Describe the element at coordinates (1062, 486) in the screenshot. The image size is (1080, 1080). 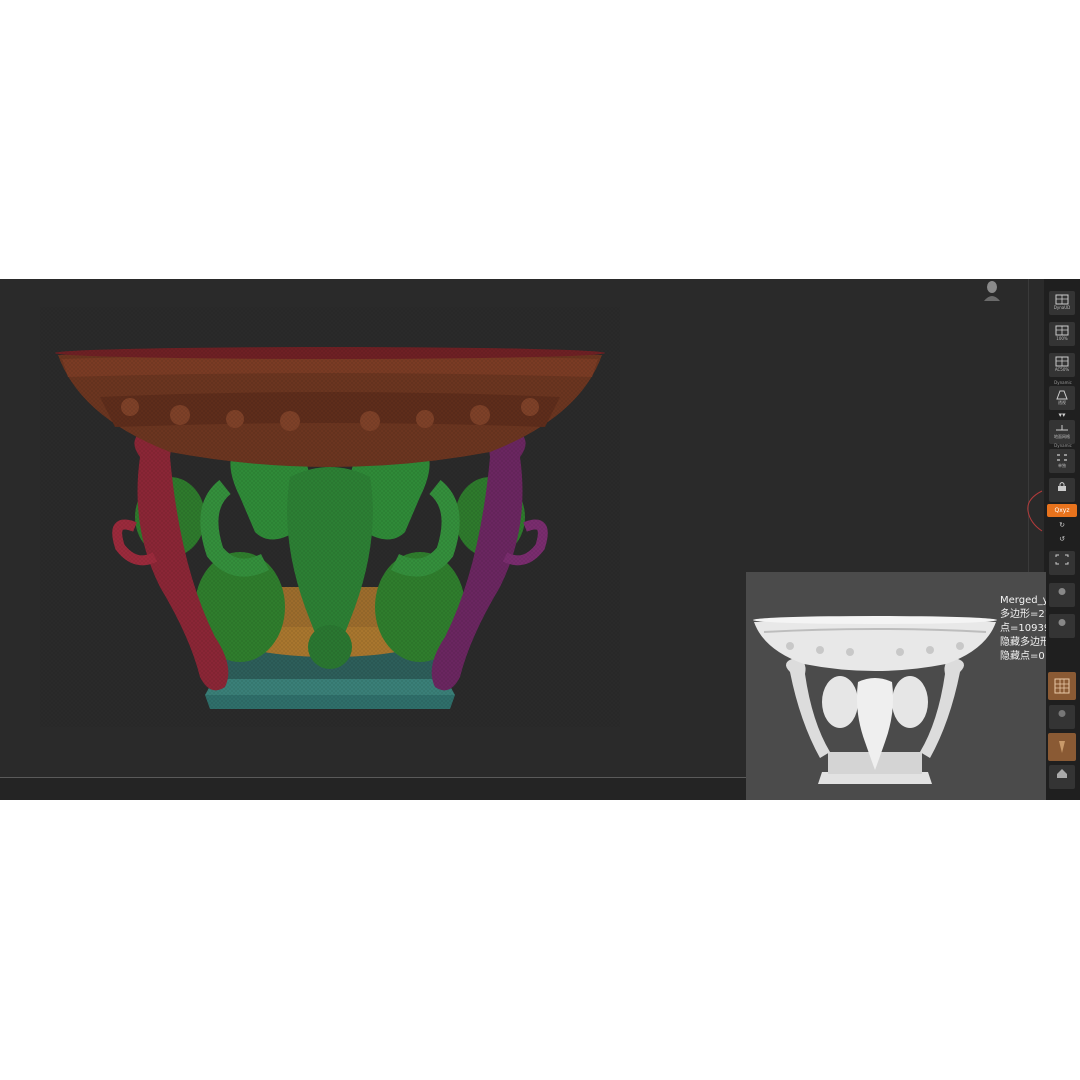
I see `lock-icon` at that location.